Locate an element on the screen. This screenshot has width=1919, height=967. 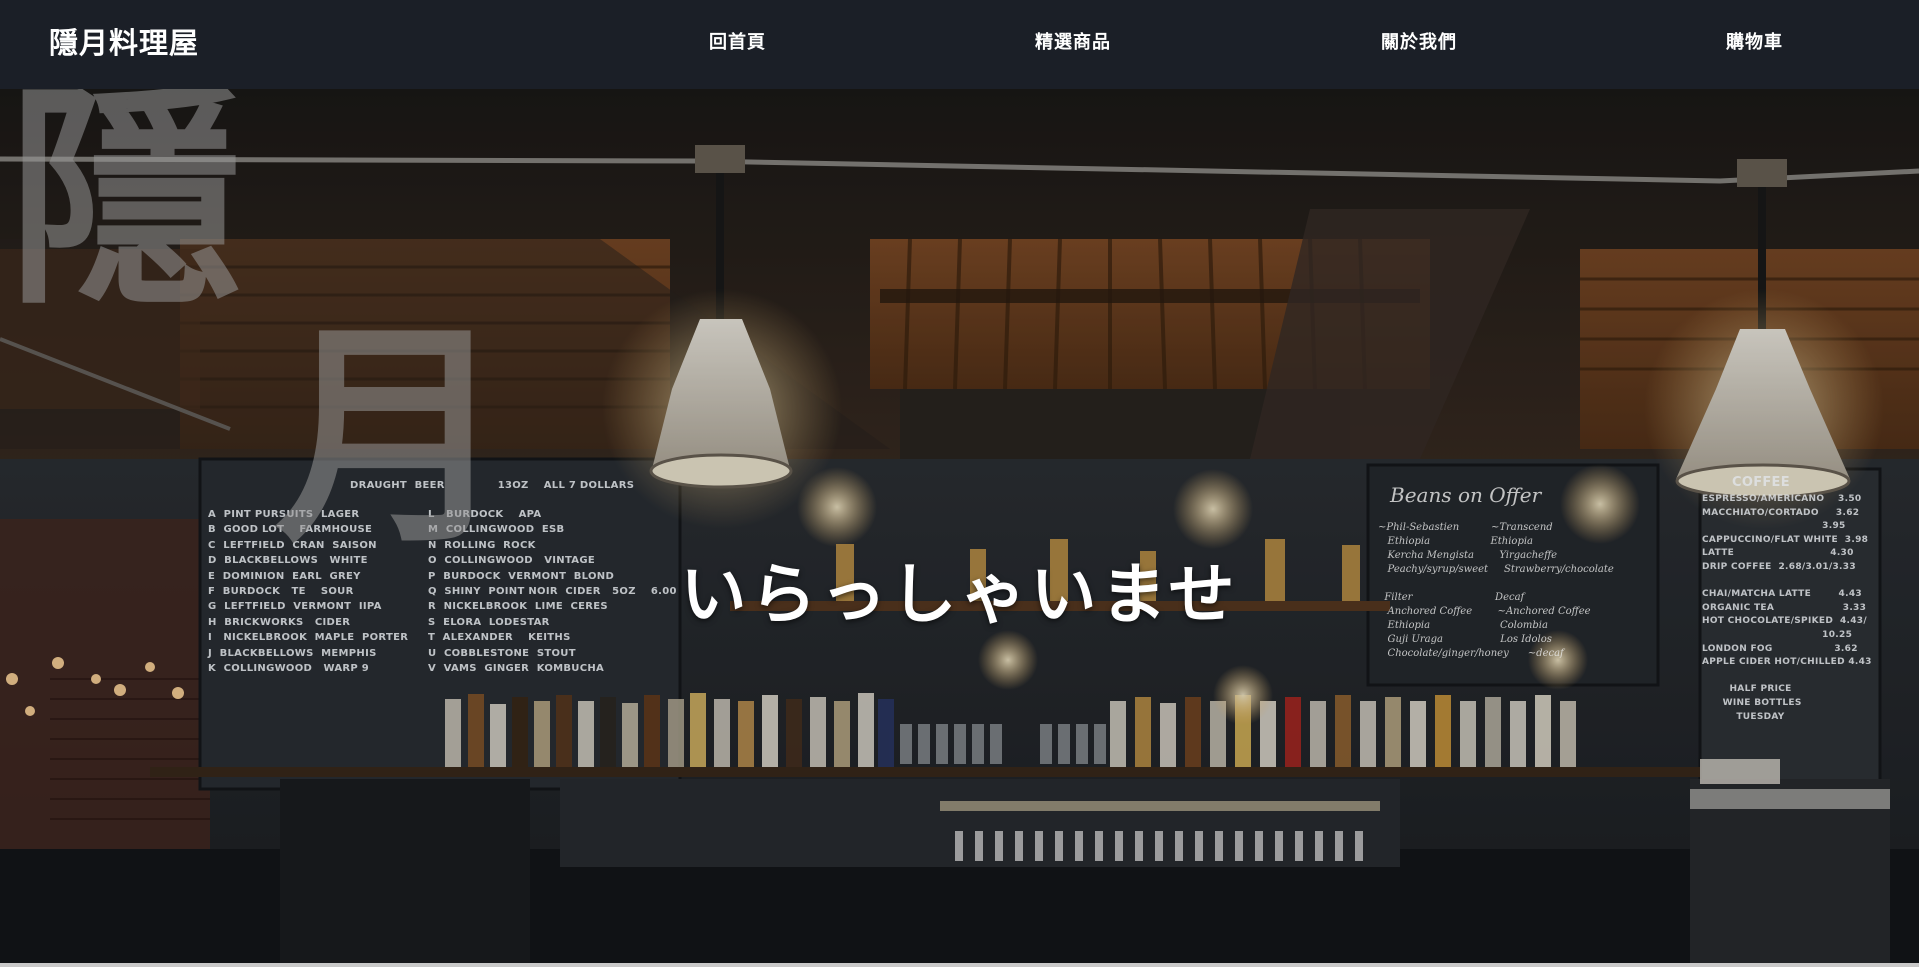
offer-board-title: Beans on Offer is located at coordinates (1466, 495).